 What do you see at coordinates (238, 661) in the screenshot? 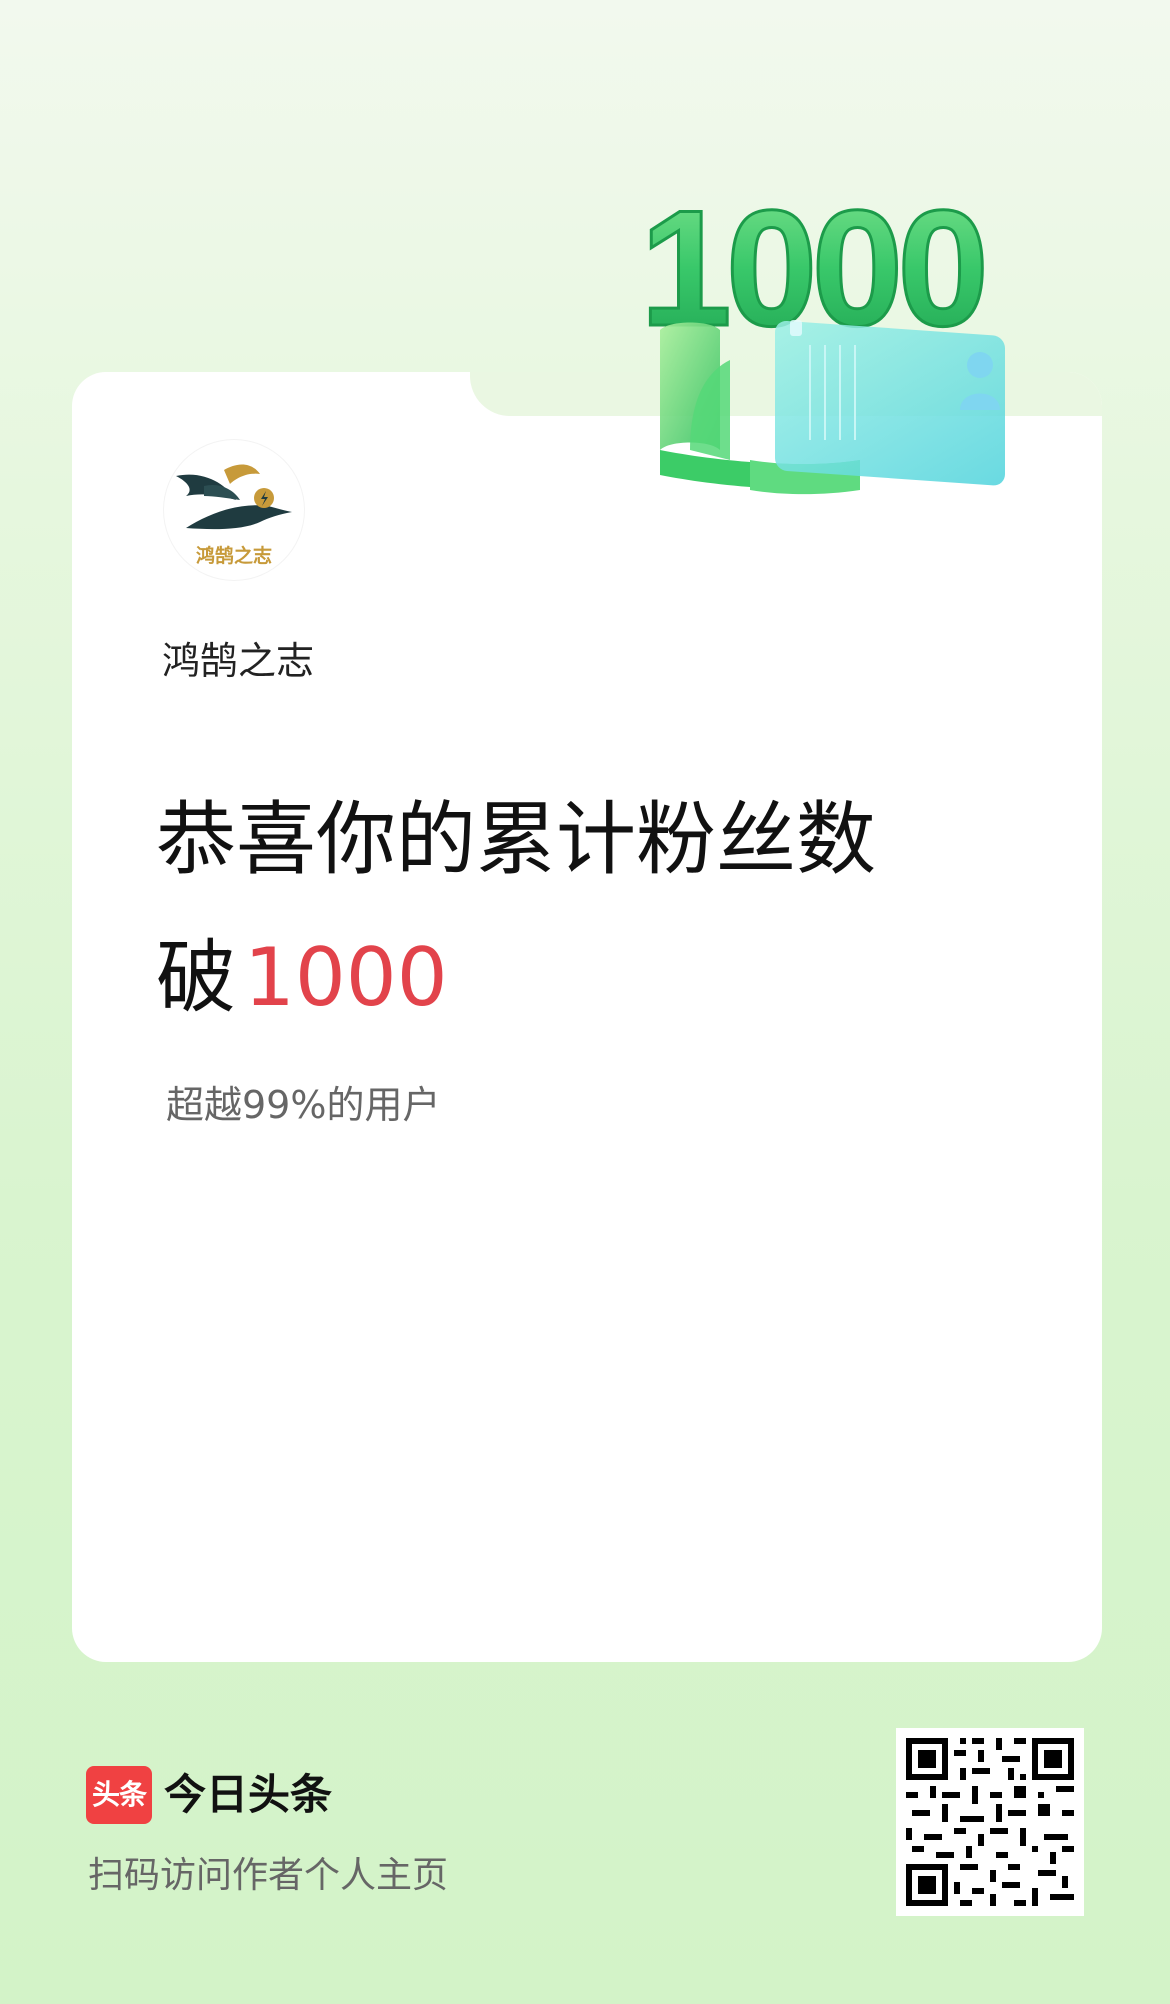
I see `author-name: 鸿鹄之志` at bounding box center [238, 661].